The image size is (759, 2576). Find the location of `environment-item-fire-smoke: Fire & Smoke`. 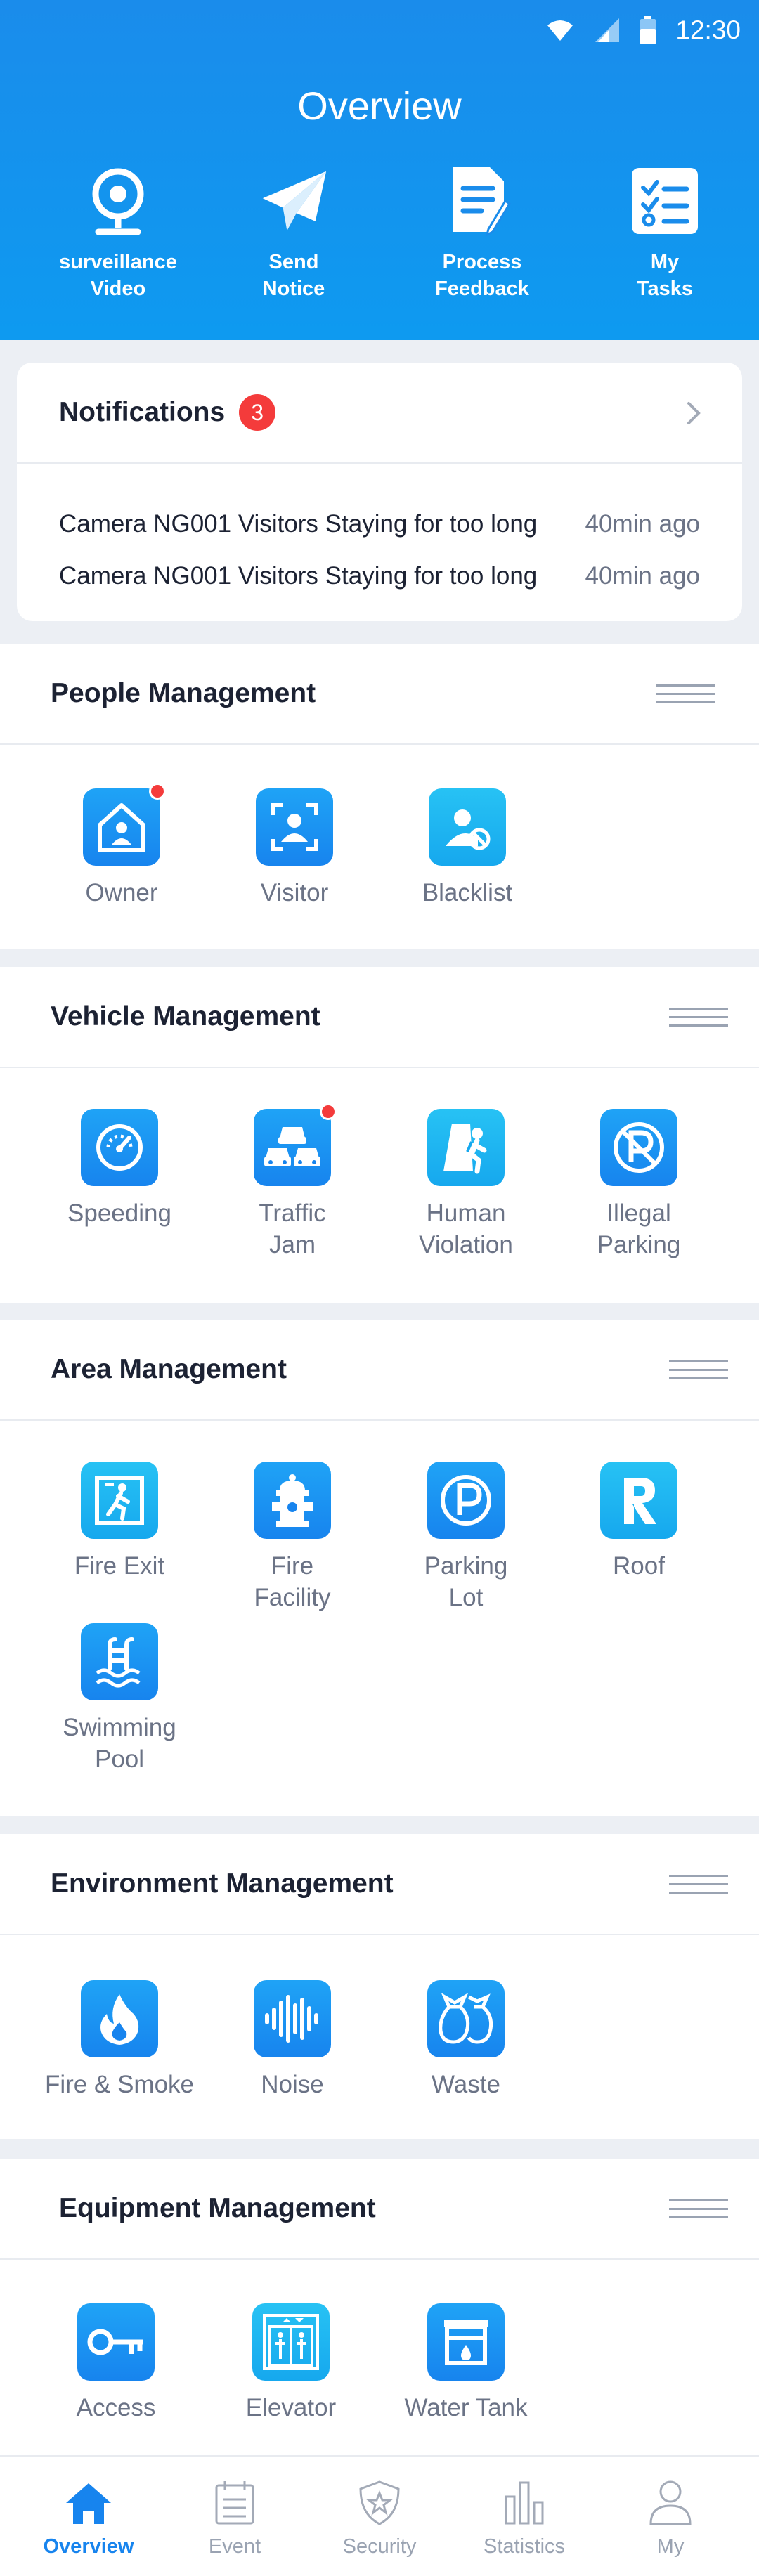

environment-item-fire-smoke: Fire & Smoke is located at coordinates (119, 2040).